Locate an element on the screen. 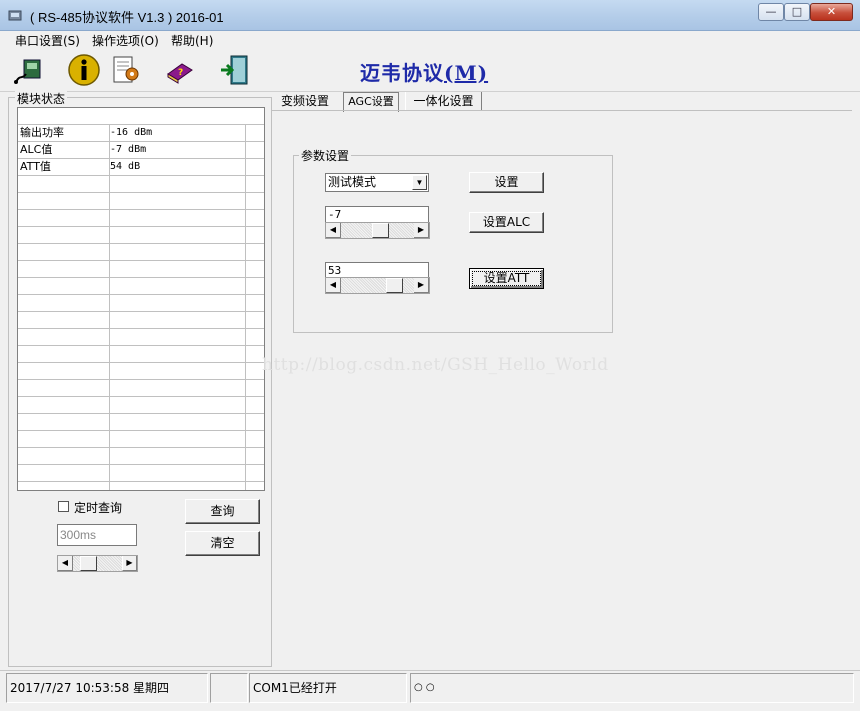  tab-frequency-settings: 变频设置 is located at coordinates (305, 101).